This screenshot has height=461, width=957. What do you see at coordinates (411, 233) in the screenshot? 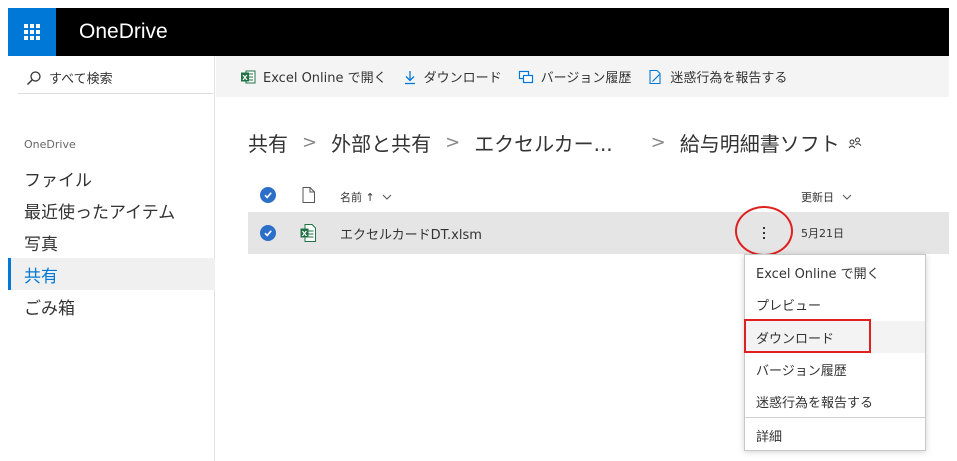
I see `file-name-link: エクセルカードDT.xlsm` at bounding box center [411, 233].